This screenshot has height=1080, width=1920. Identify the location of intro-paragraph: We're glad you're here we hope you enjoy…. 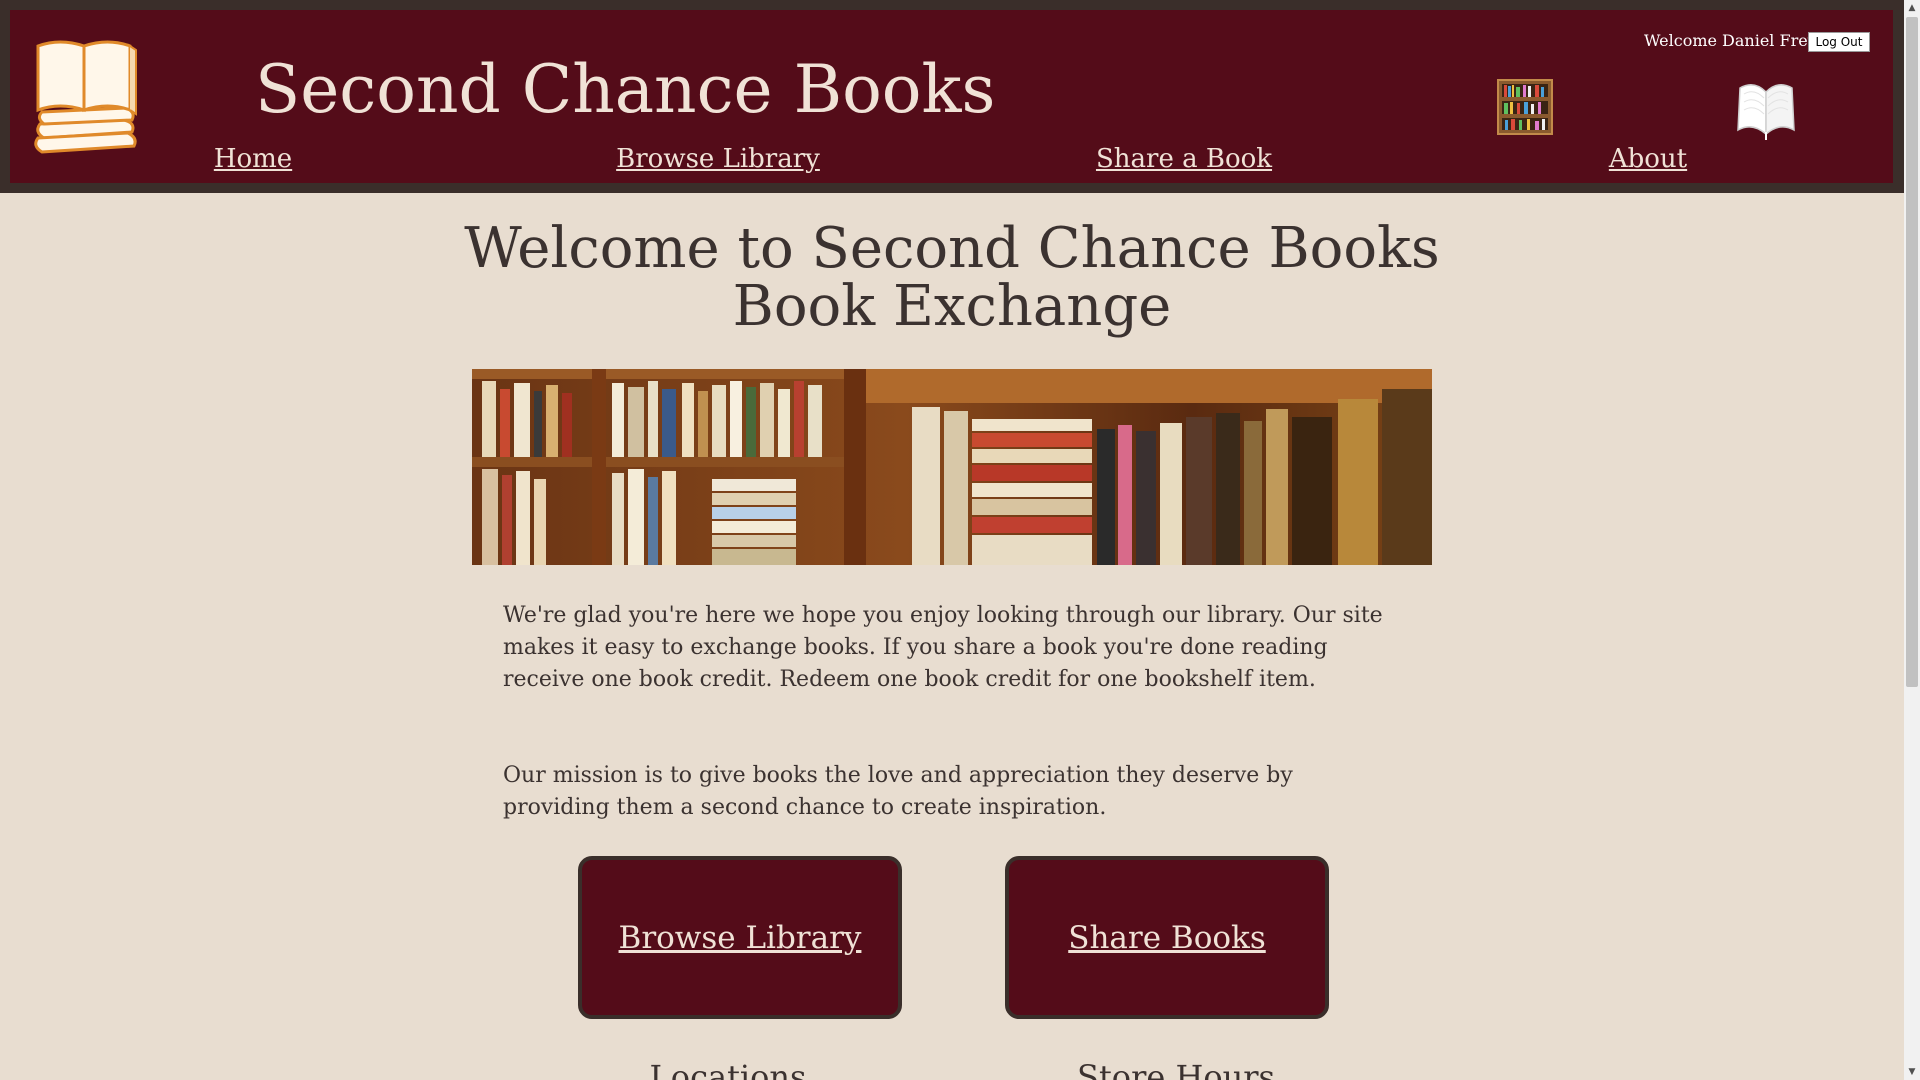
(943, 647).